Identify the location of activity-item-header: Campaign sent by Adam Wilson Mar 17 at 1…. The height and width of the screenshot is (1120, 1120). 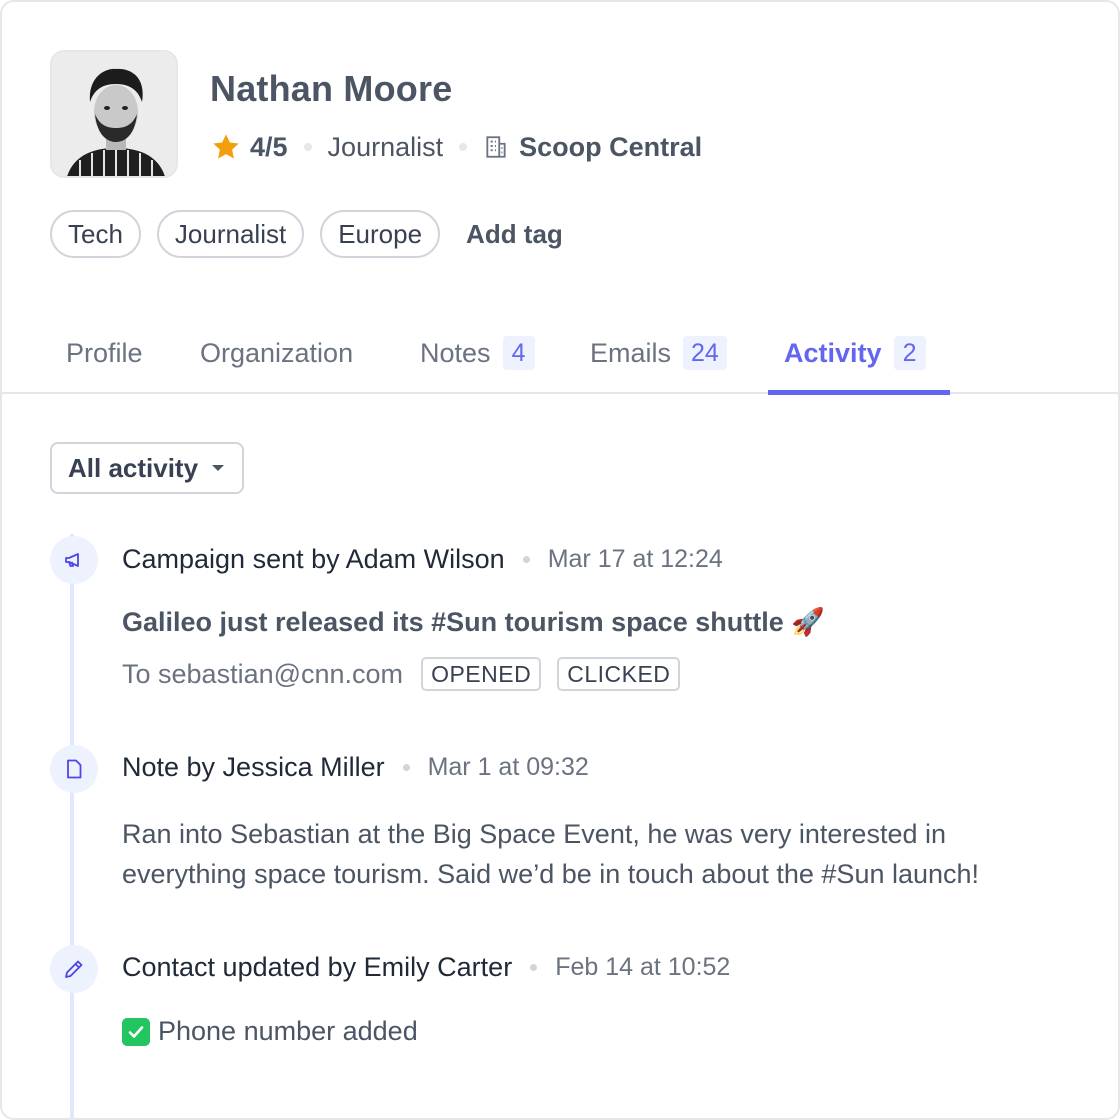
(422, 559).